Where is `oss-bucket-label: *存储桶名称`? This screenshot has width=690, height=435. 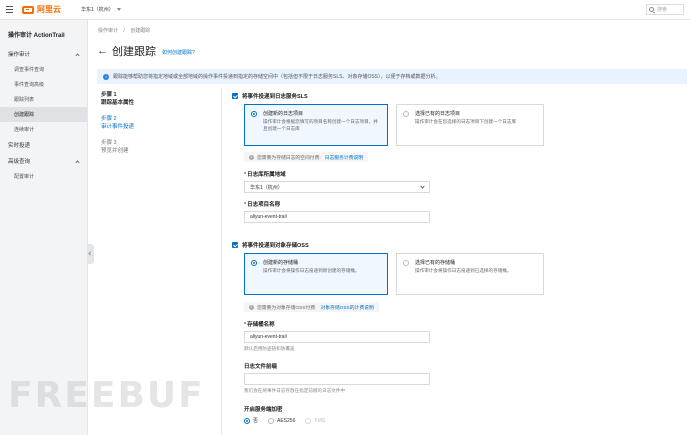 oss-bucket-label: *存储桶名称 is located at coordinates (259, 325).